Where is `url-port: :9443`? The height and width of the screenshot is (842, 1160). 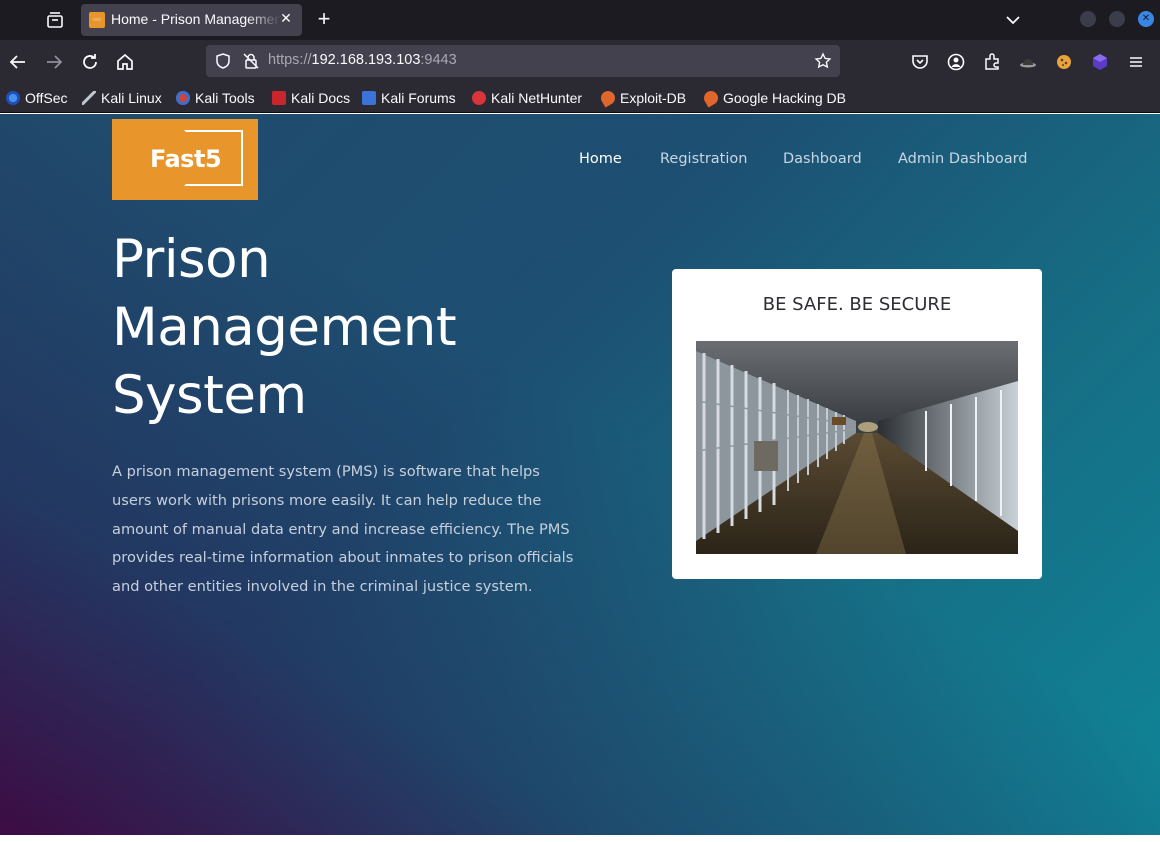 url-port: :9443 is located at coordinates (438, 60).